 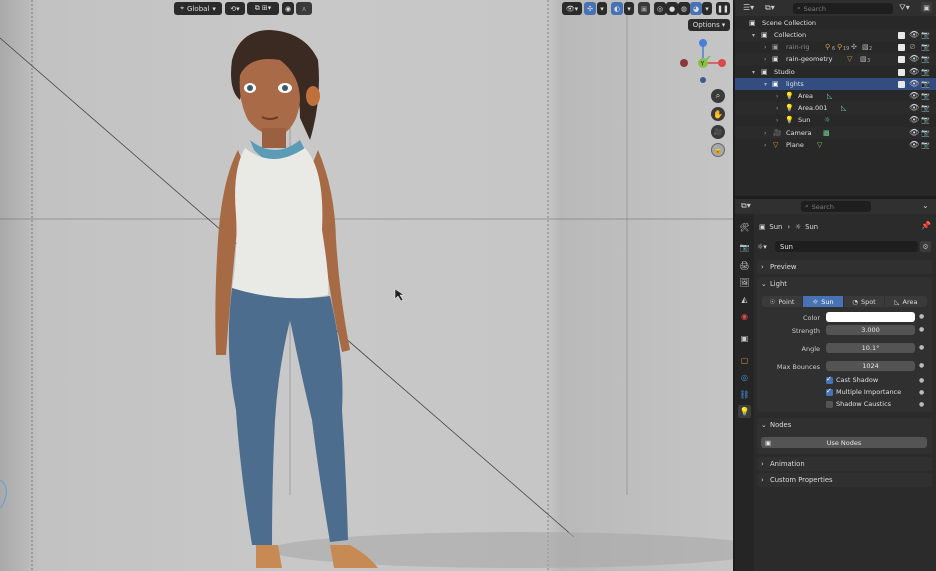 What do you see at coordinates (644, 8) in the screenshot?
I see `xray-toggle: ▣` at bounding box center [644, 8].